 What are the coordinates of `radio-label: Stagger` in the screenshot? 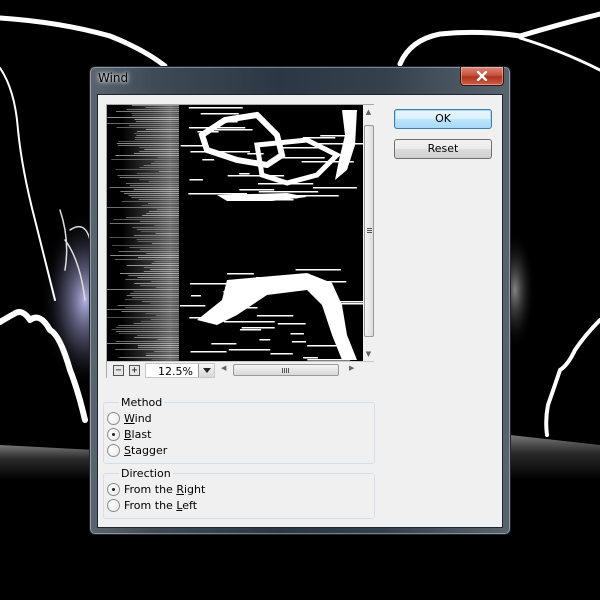 It's located at (146, 450).